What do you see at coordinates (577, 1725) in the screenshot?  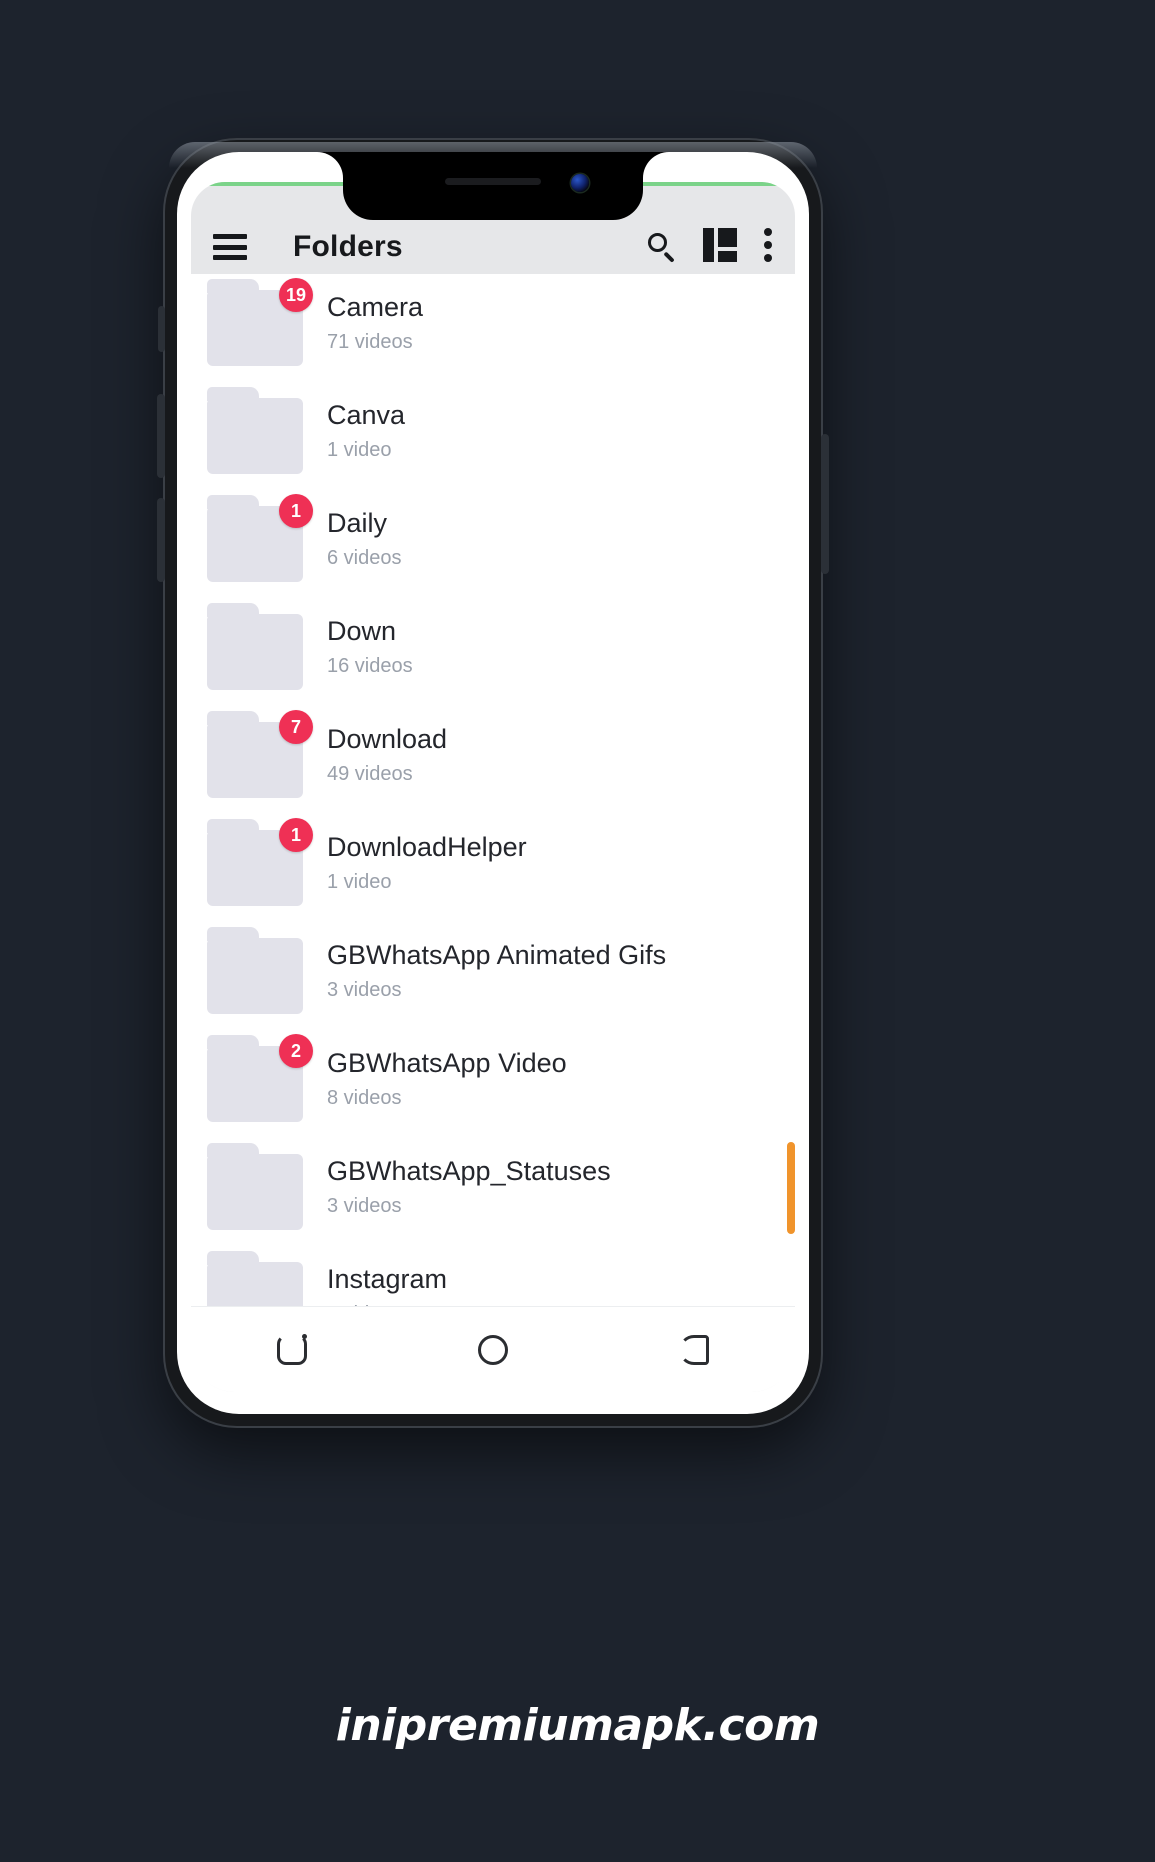 I see `site-watermark: inipremiumapk.com` at bounding box center [577, 1725].